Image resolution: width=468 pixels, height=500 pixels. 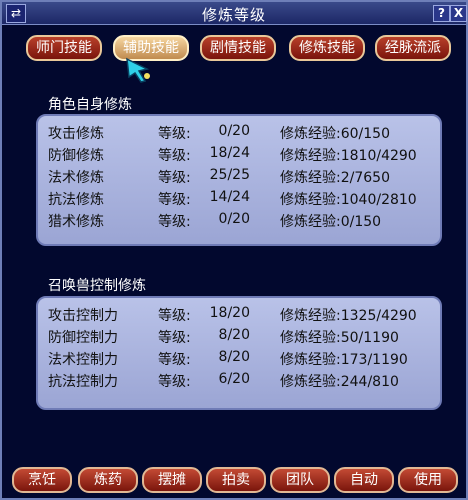 What do you see at coordinates (300, 480) in the screenshot?
I see `team-button: 团队` at bounding box center [300, 480].